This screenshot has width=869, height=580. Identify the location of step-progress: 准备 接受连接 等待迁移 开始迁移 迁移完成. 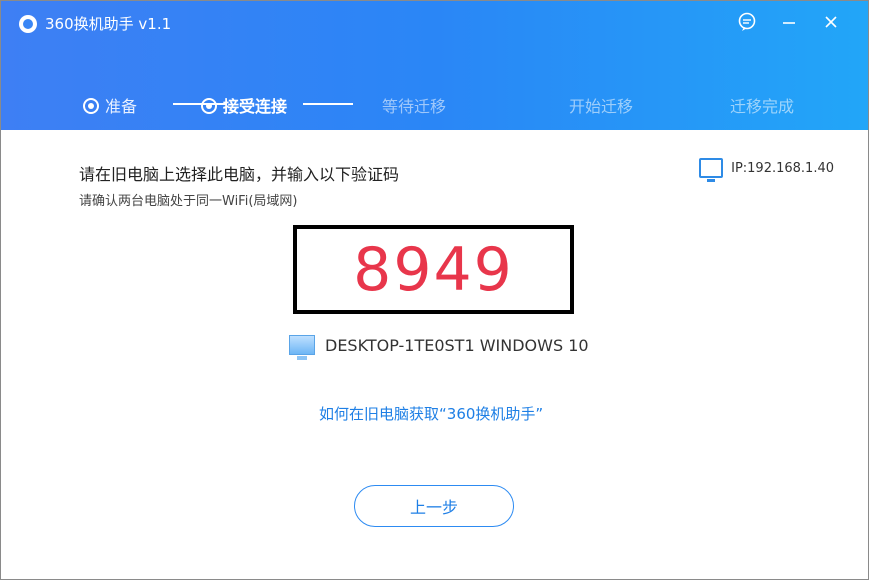
(459, 103).